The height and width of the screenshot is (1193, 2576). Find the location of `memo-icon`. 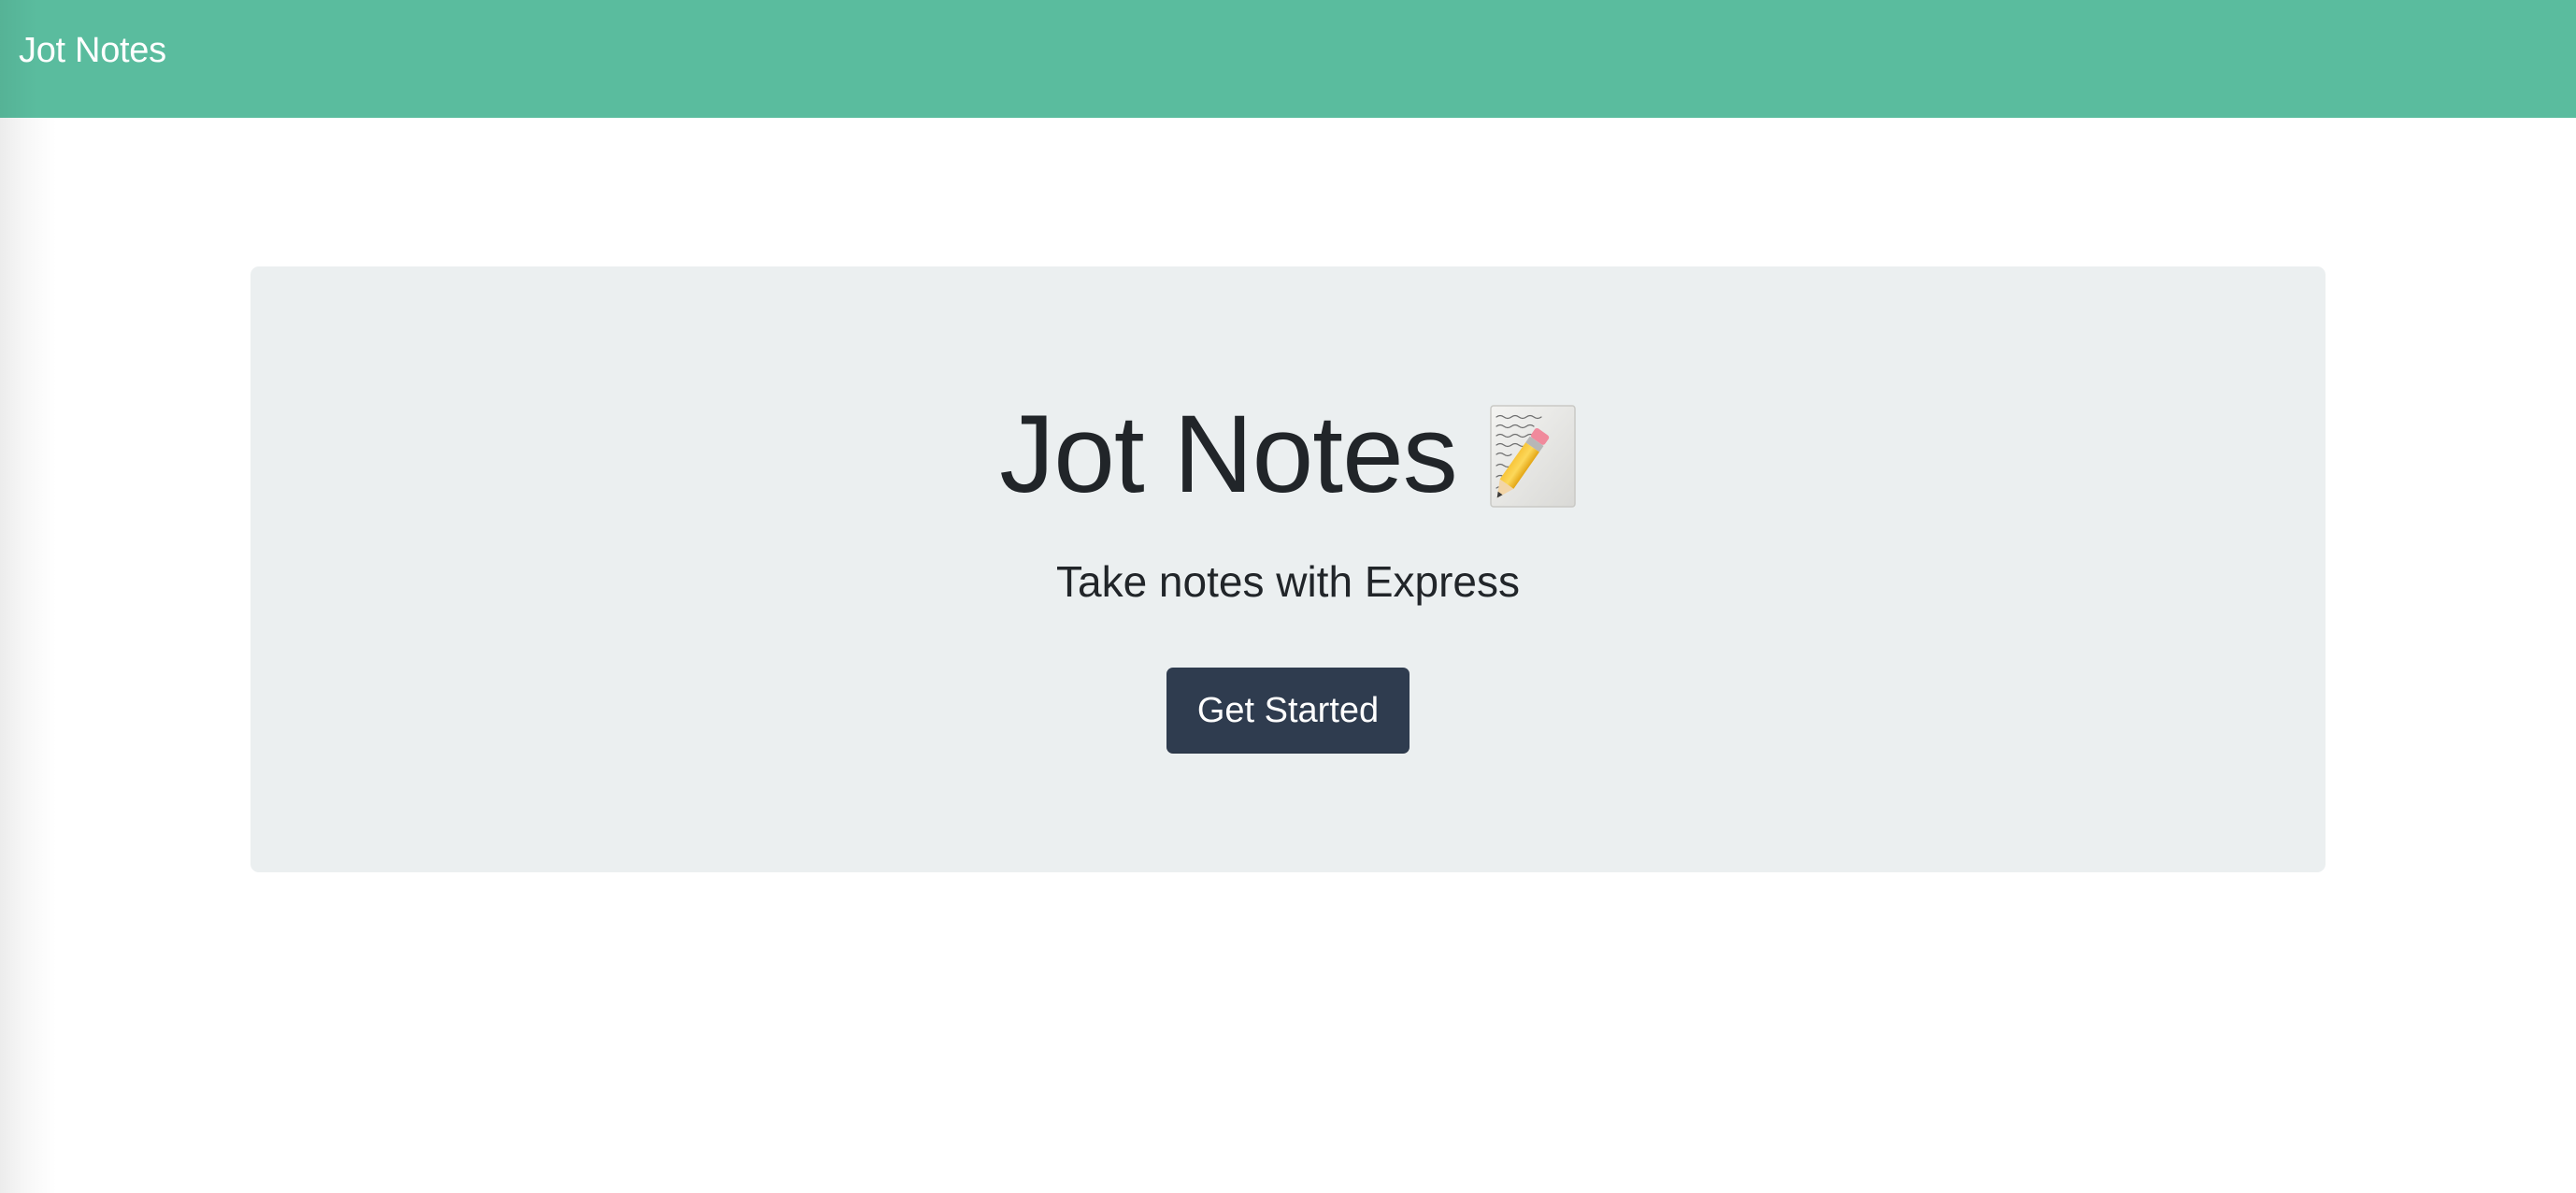

memo-icon is located at coordinates (1532, 456).